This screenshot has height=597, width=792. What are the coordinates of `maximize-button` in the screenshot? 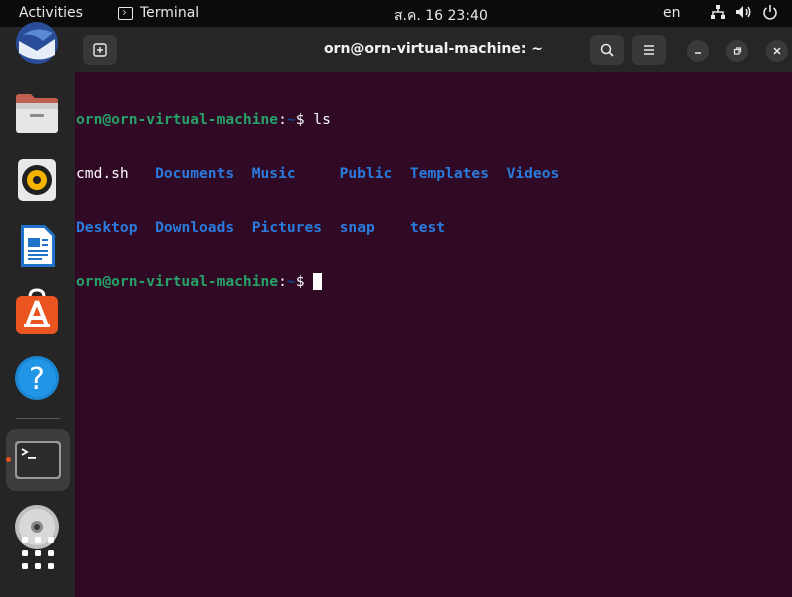 It's located at (737, 51).